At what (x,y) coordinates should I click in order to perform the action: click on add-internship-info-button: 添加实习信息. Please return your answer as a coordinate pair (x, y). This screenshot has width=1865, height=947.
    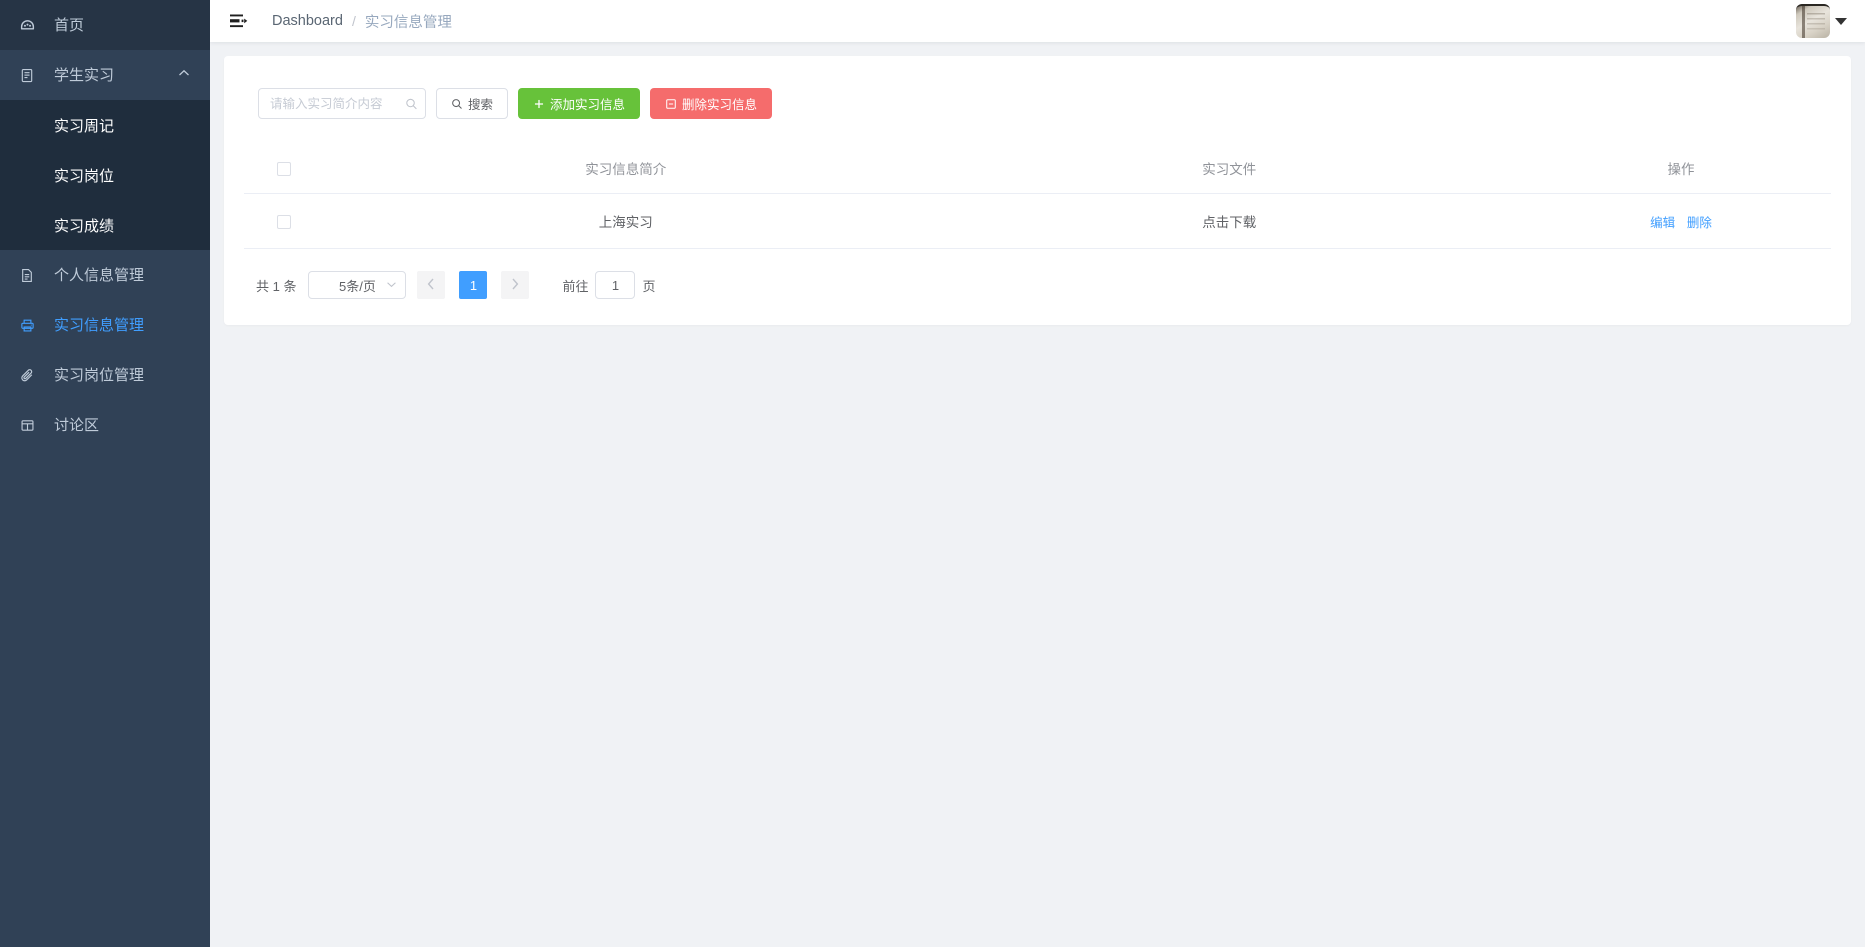
    Looking at the image, I should click on (579, 103).